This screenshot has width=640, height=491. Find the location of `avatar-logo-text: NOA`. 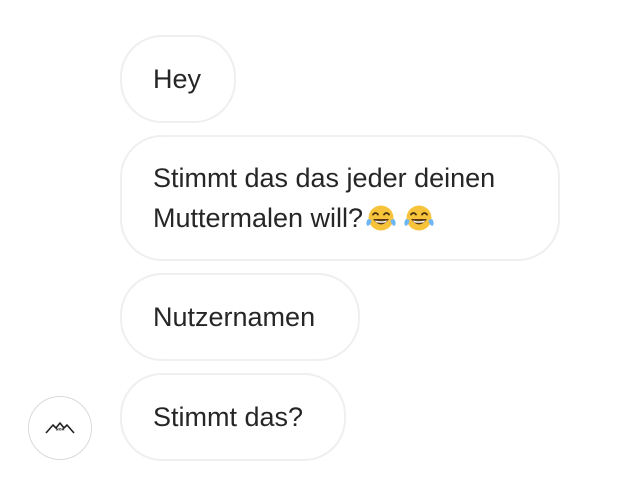

avatar-logo-text: NOA is located at coordinates (60, 430).